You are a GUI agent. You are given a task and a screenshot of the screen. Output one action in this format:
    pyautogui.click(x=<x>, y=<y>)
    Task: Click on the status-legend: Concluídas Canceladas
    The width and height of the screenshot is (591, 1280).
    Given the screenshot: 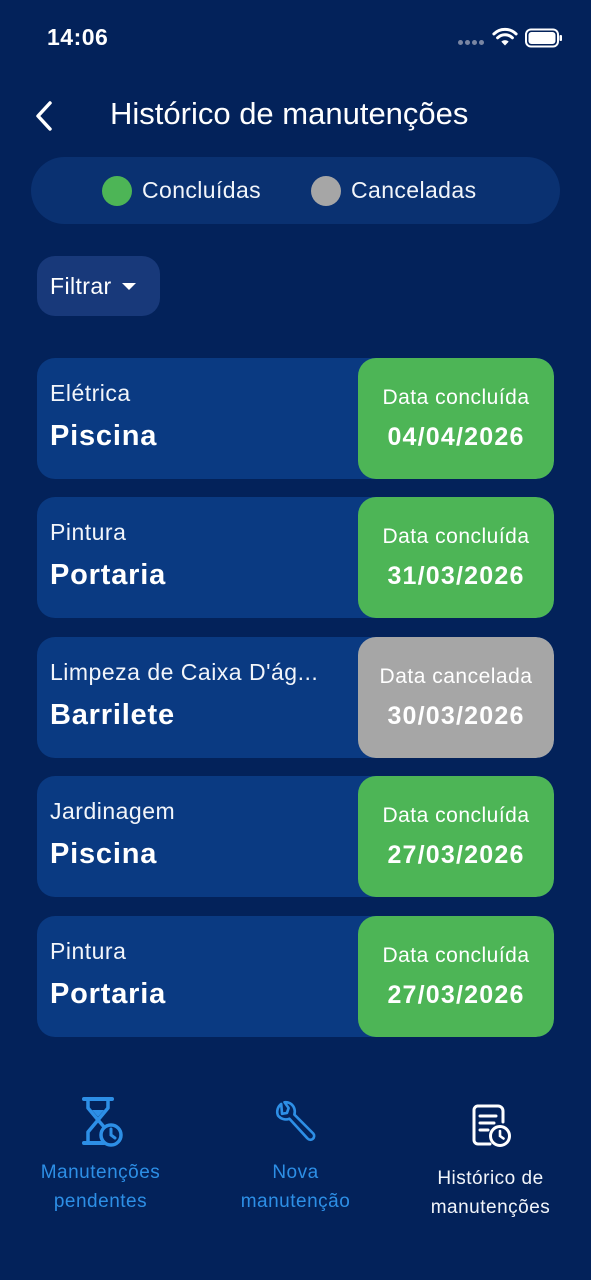 What is the action you would take?
    pyautogui.click(x=295, y=190)
    